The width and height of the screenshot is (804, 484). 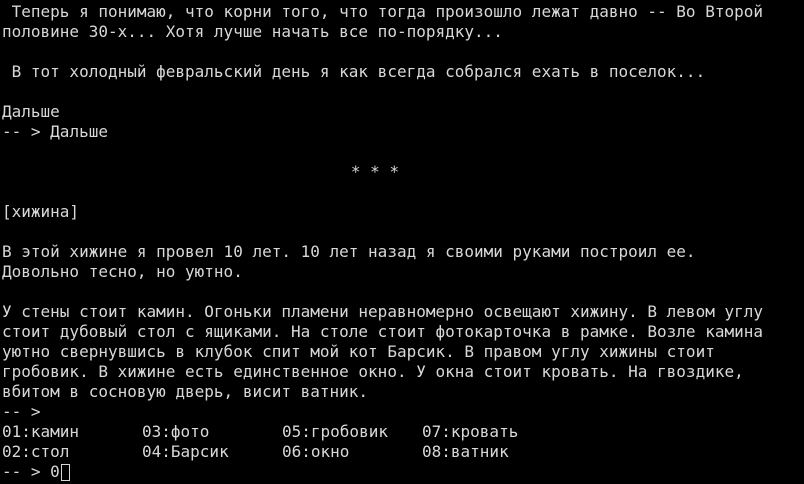 I want to click on text-cursor, so click(x=65, y=472).